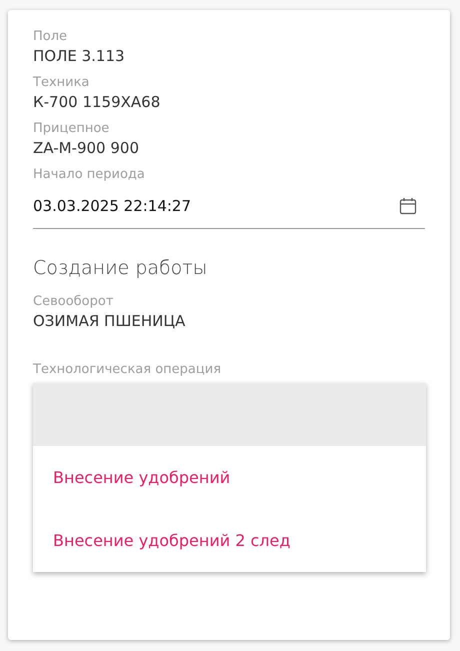  I want to click on date-field: 03.03.2025 22:14:27, so click(229, 206).